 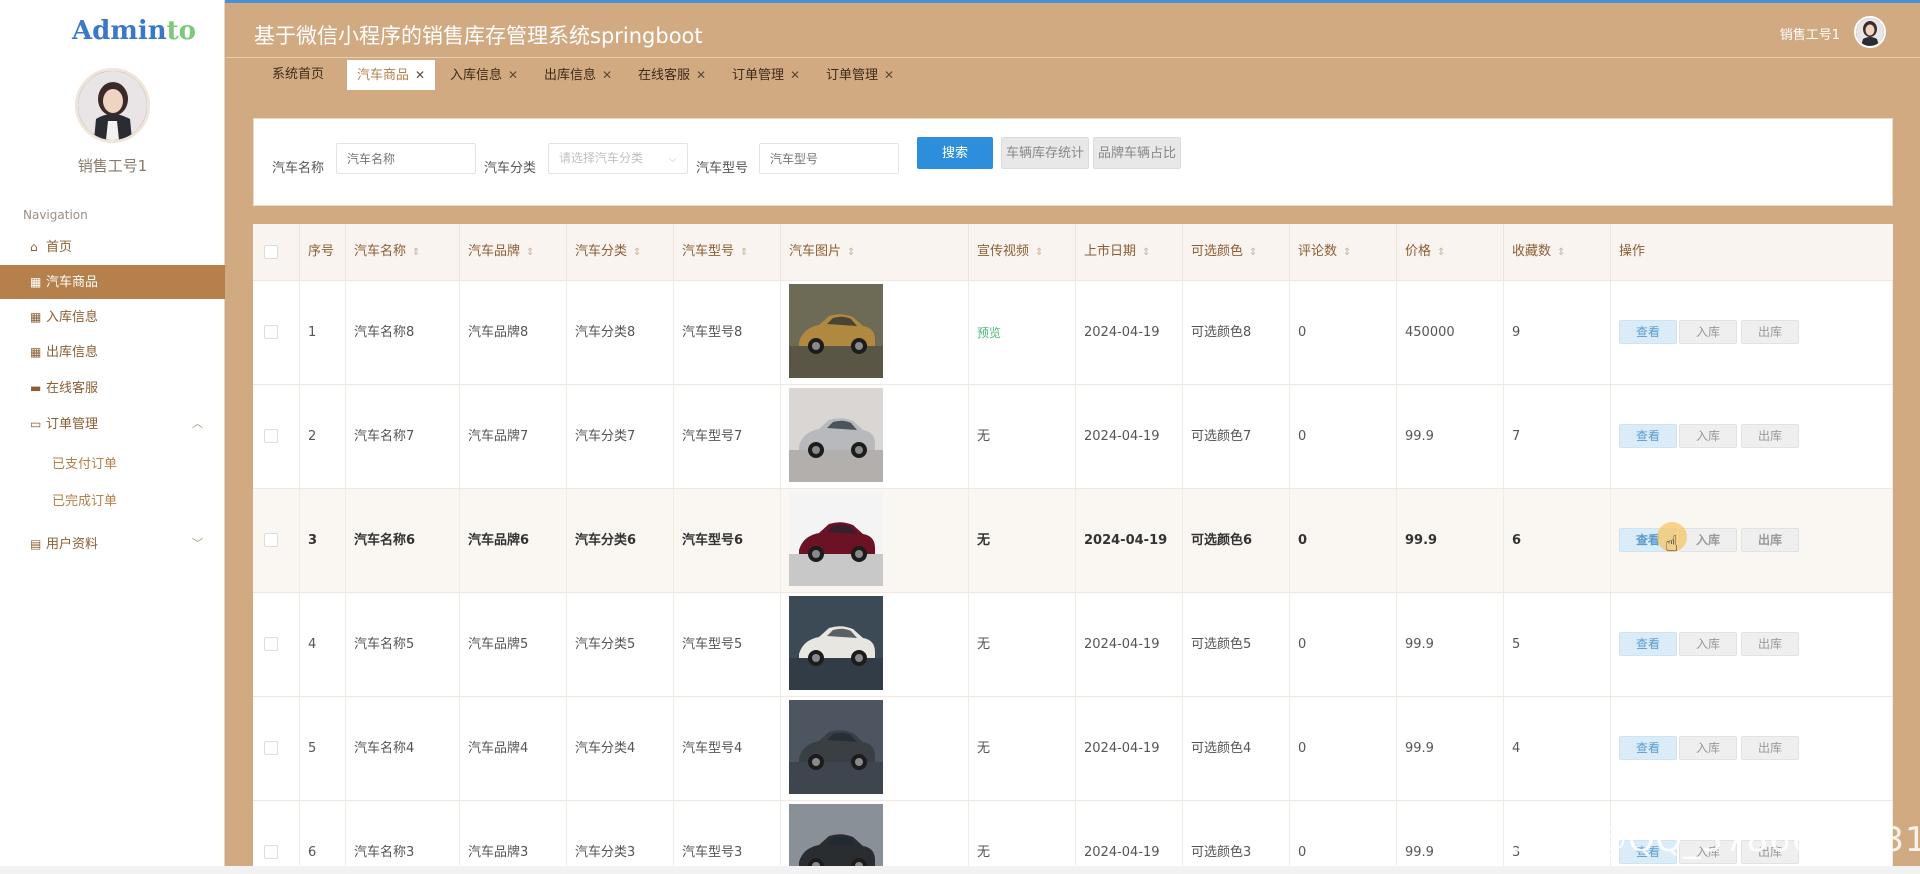 I want to click on header-name: 汽车名称 ⇕, so click(x=403, y=252).